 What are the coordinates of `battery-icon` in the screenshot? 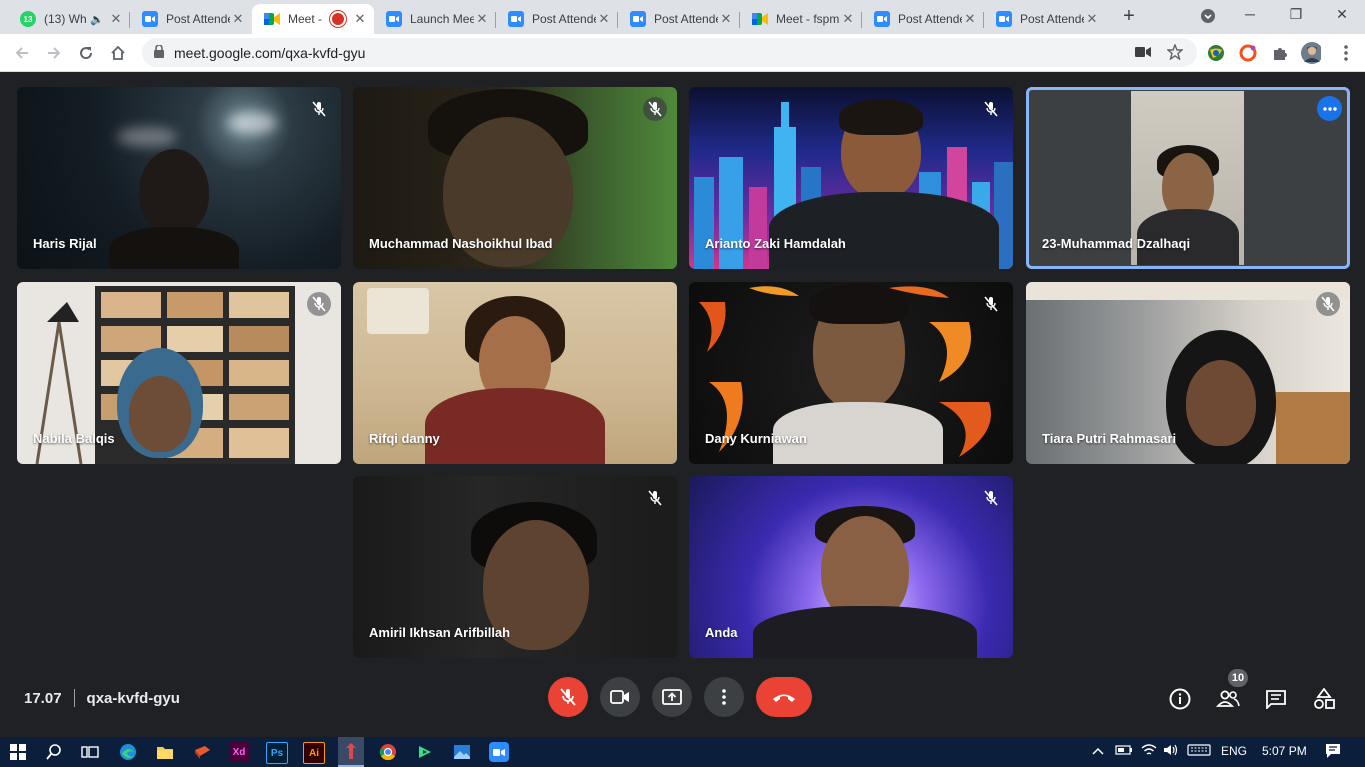 It's located at (1124, 751).